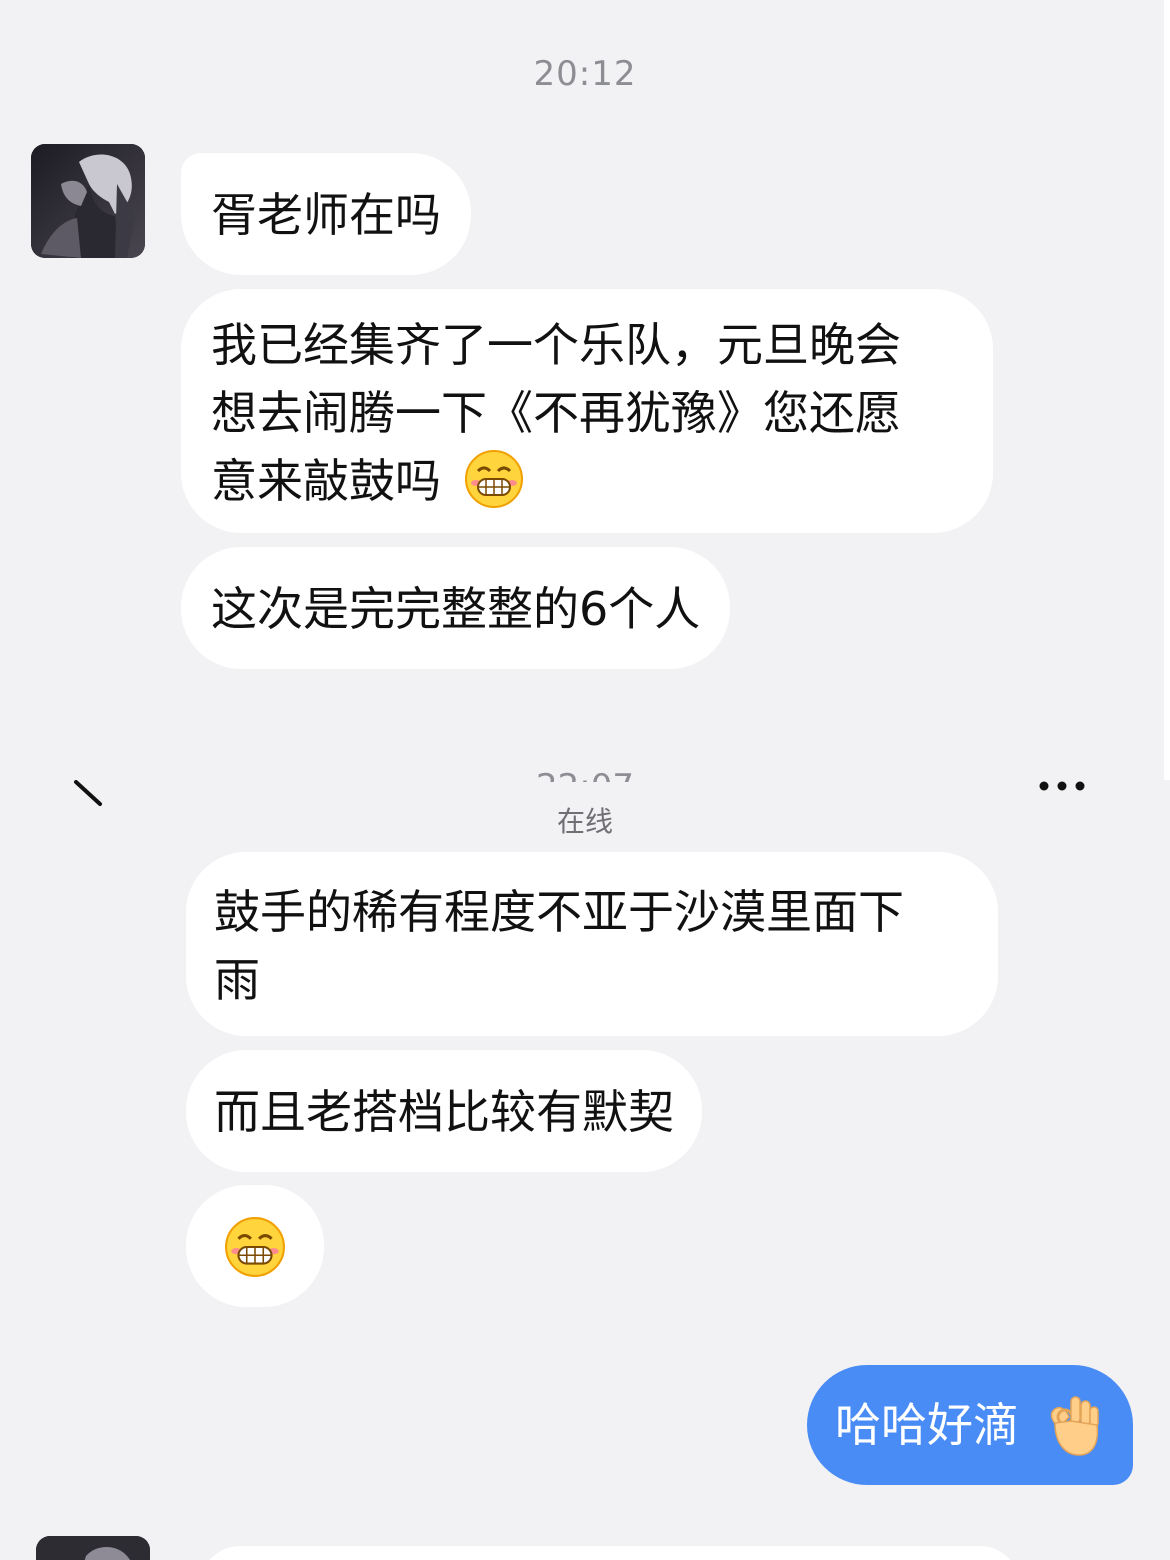 The image size is (1170, 1560). What do you see at coordinates (556, 413) in the screenshot?
I see `message-text: 我已经集齐了一个乐队，元旦晚会 想去闹腾一下《不再犹豫》您还愿 意来敲鼓吗` at bounding box center [556, 413].